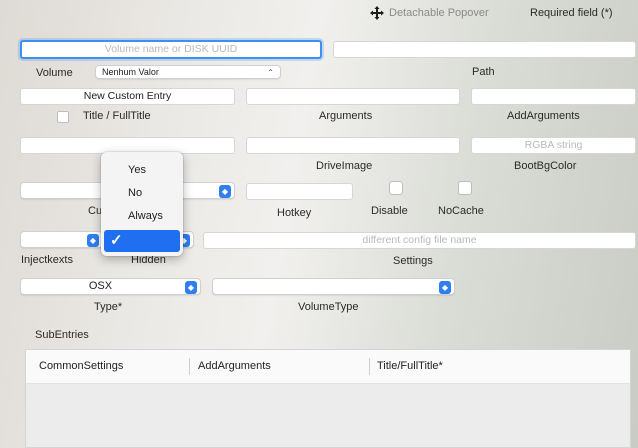 The image size is (638, 448). I want to click on table-body, so click(328, 415).